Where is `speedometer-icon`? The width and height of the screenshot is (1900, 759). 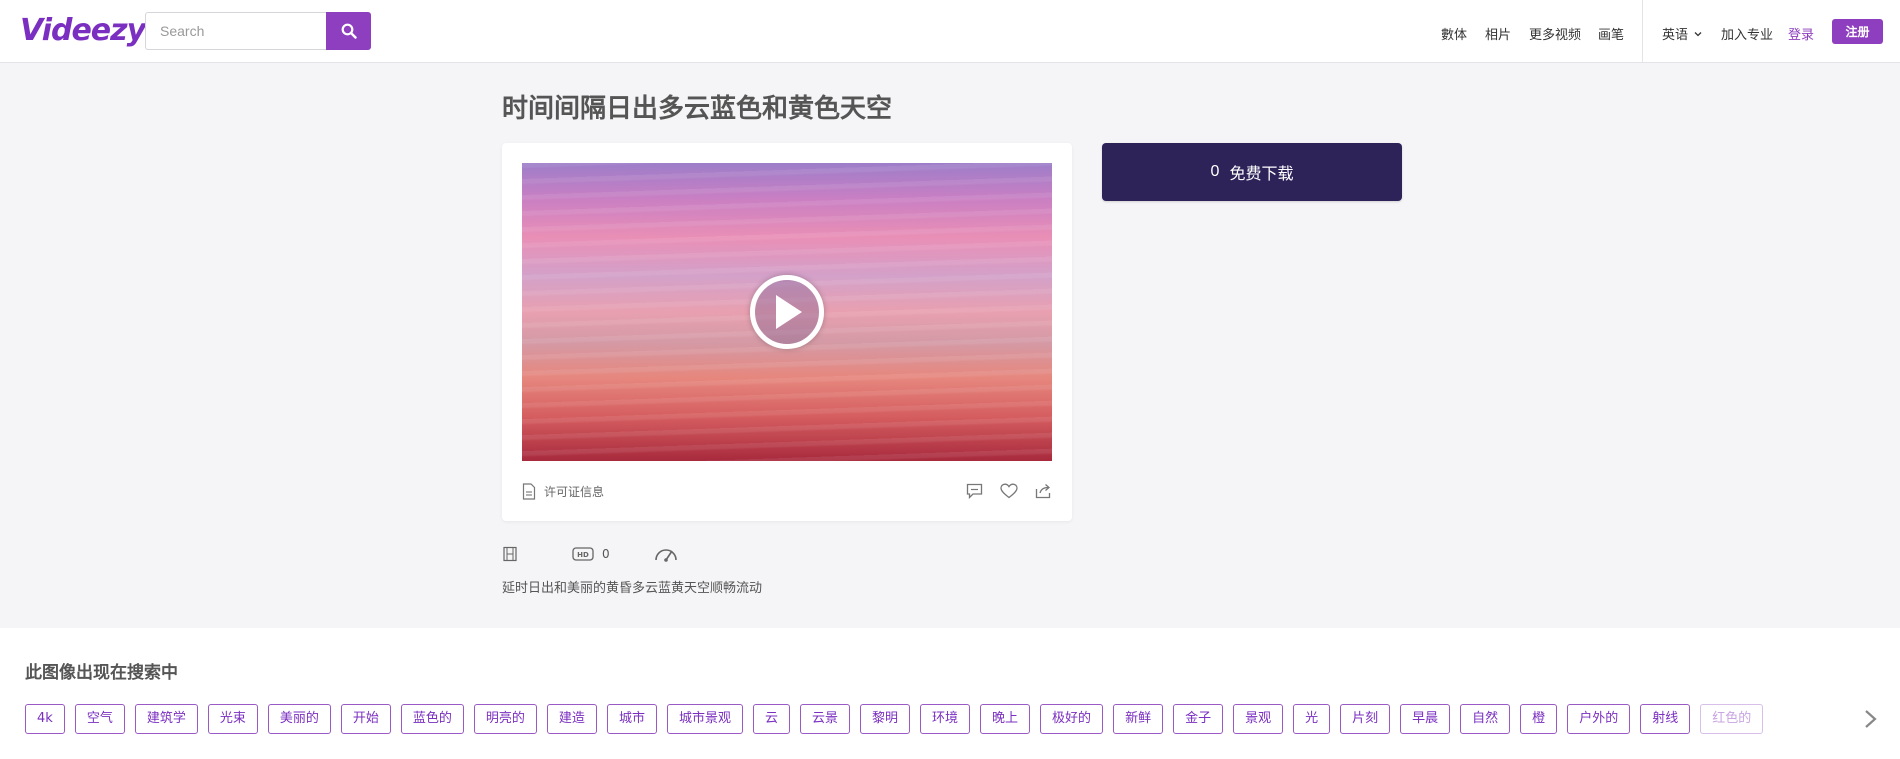 speedometer-icon is located at coordinates (665, 555).